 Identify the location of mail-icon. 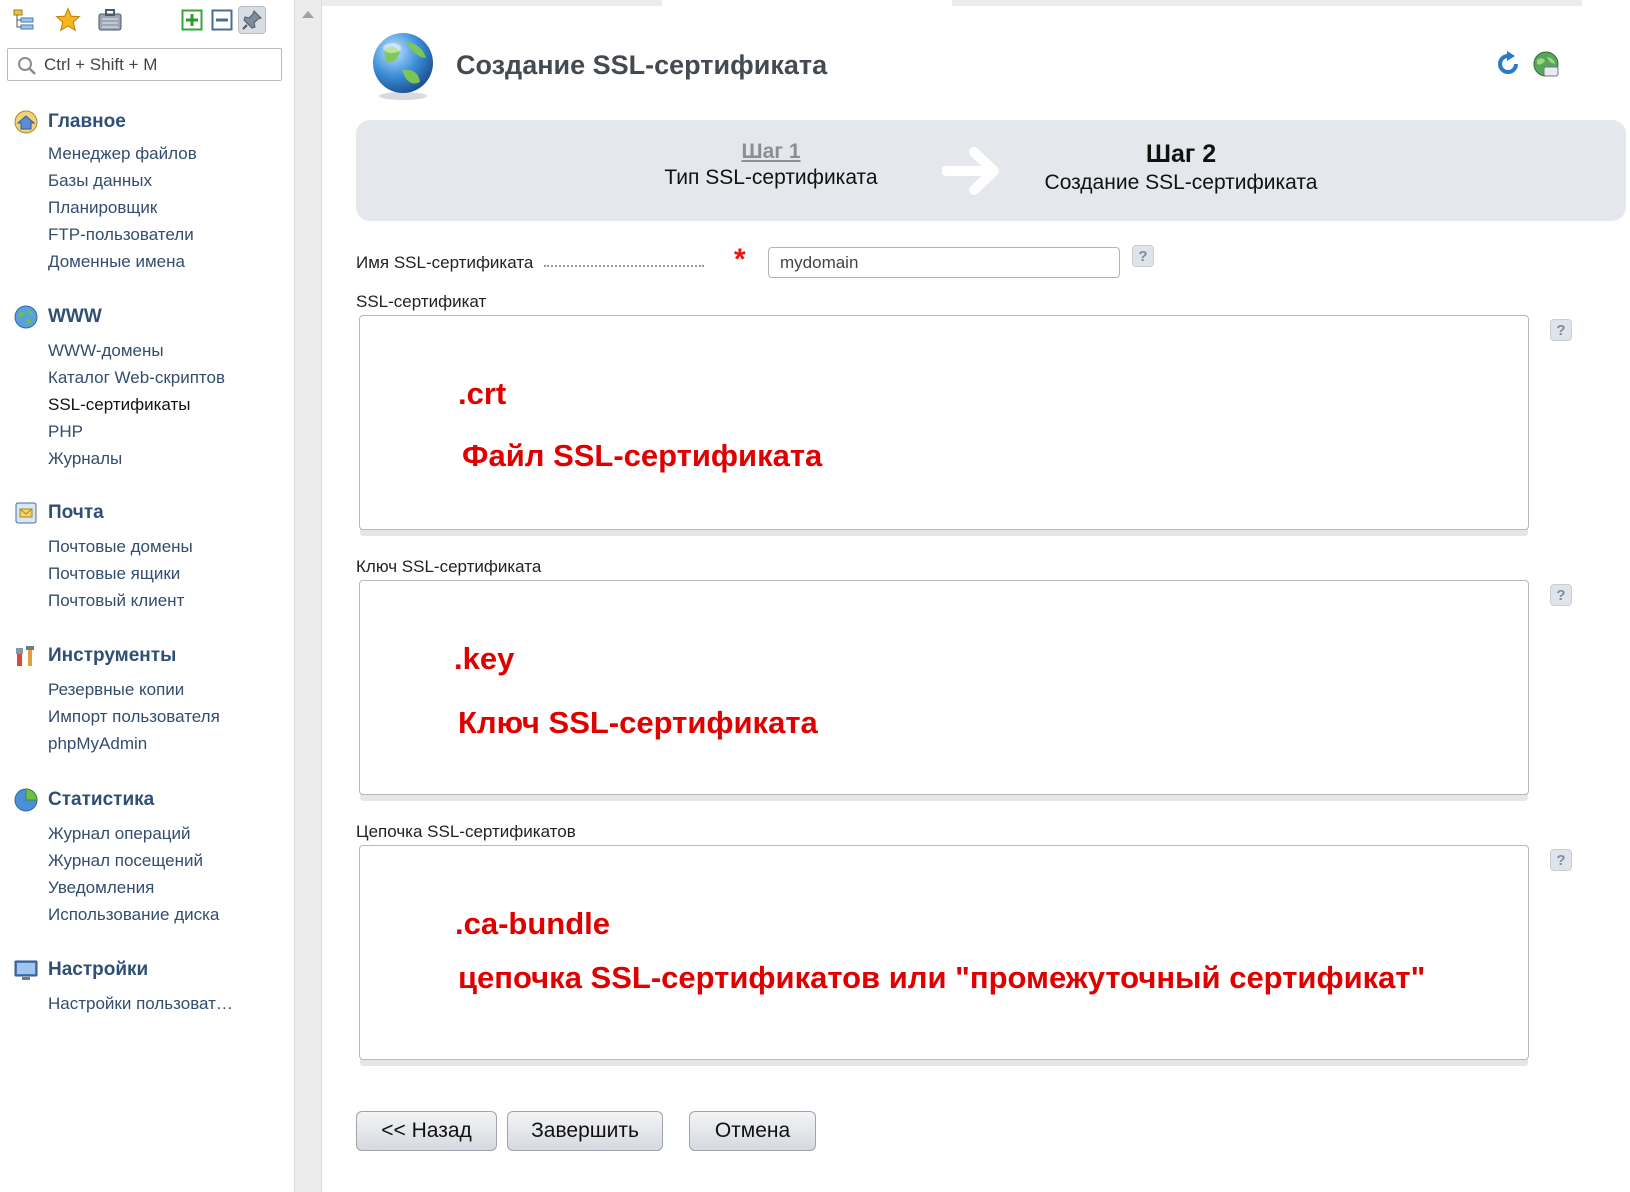
(26, 513).